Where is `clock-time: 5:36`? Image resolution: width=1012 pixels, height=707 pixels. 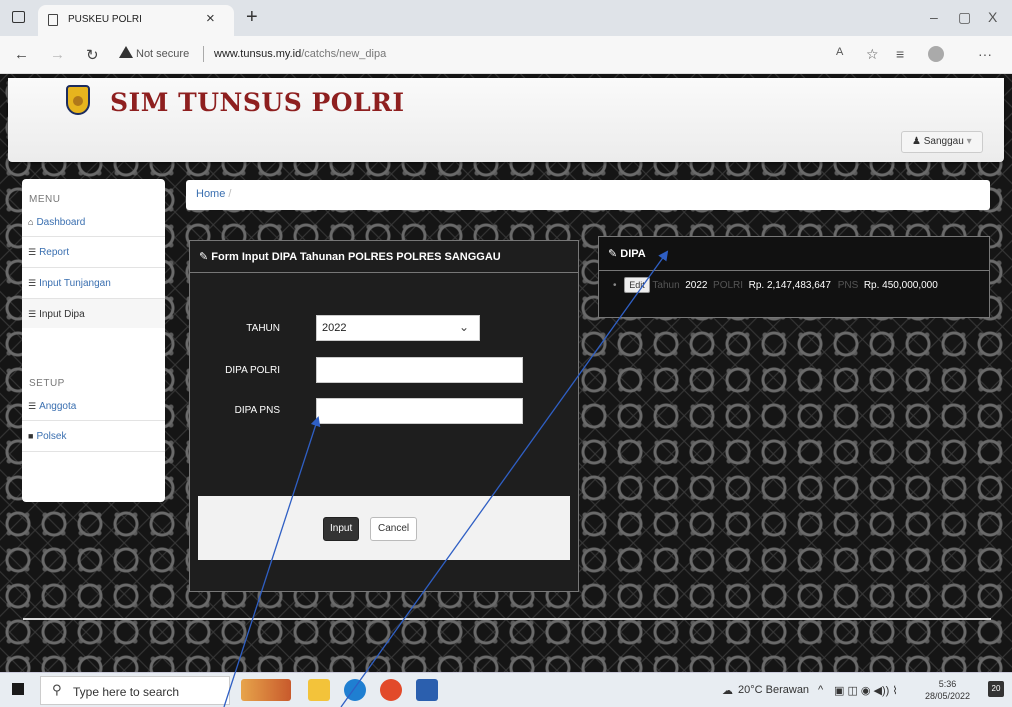
clock-time: 5:36 is located at coordinates (947, 684).